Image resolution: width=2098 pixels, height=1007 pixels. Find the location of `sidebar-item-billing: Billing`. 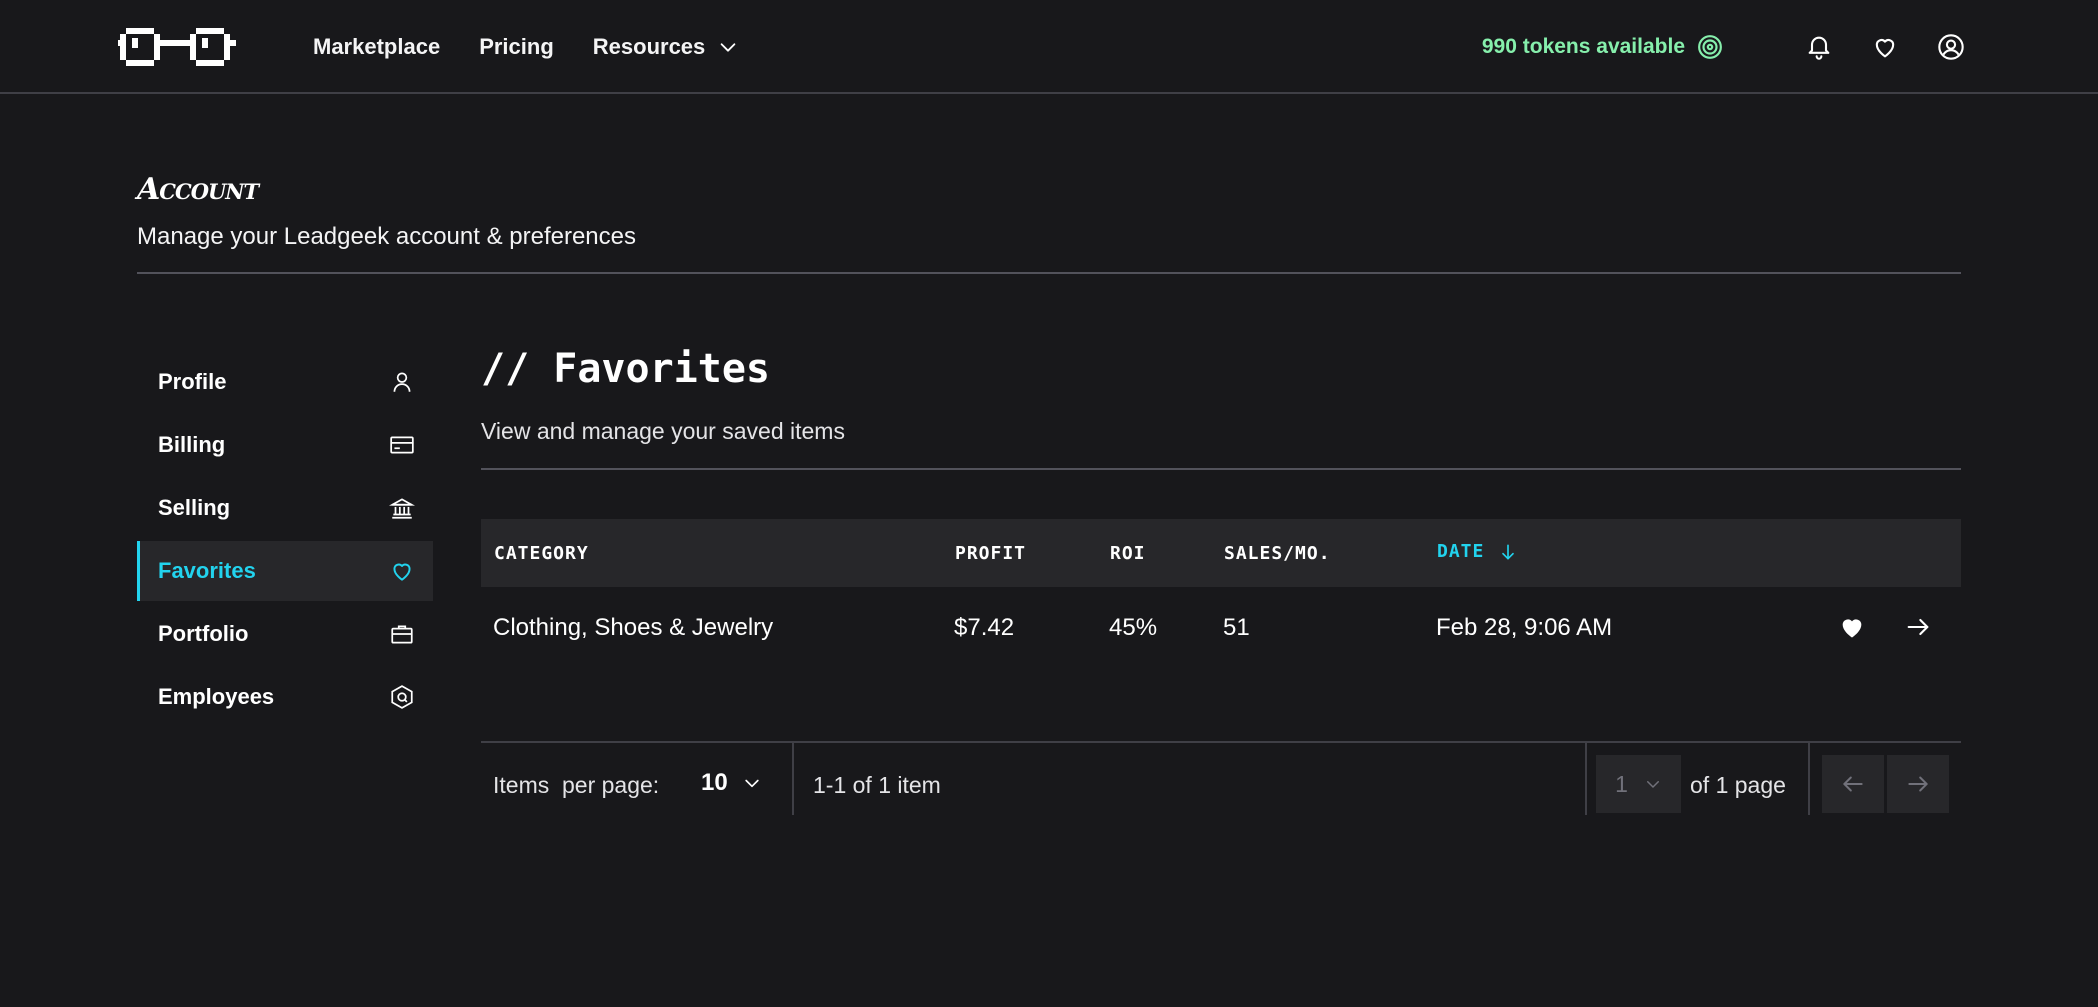

sidebar-item-billing: Billing is located at coordinates (285, 445).